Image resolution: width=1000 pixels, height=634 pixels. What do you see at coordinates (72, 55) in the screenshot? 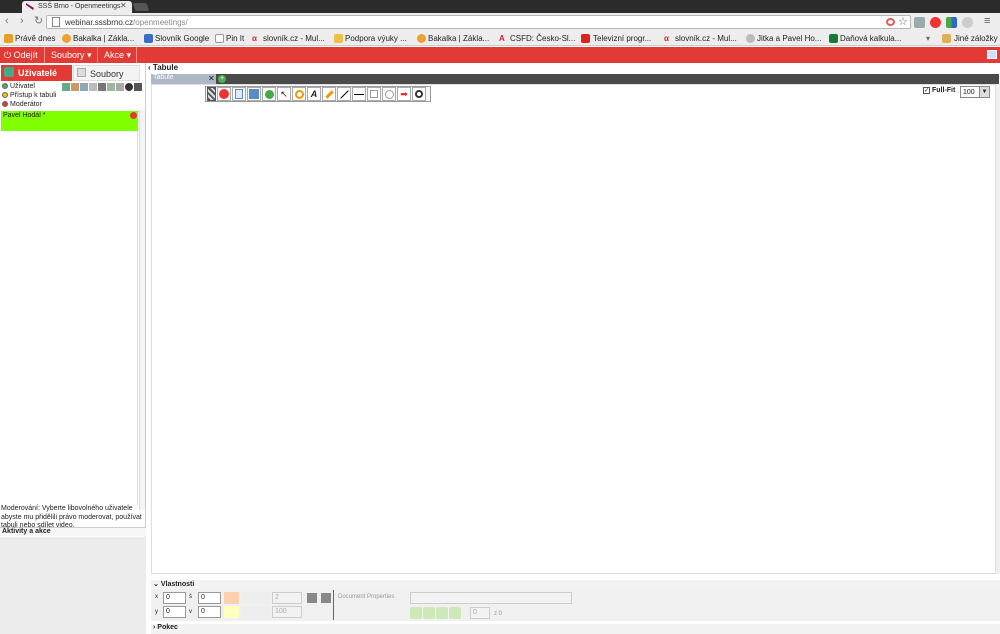
I see `files-menu: Soubory ▾` at bounding box center [72, 55].